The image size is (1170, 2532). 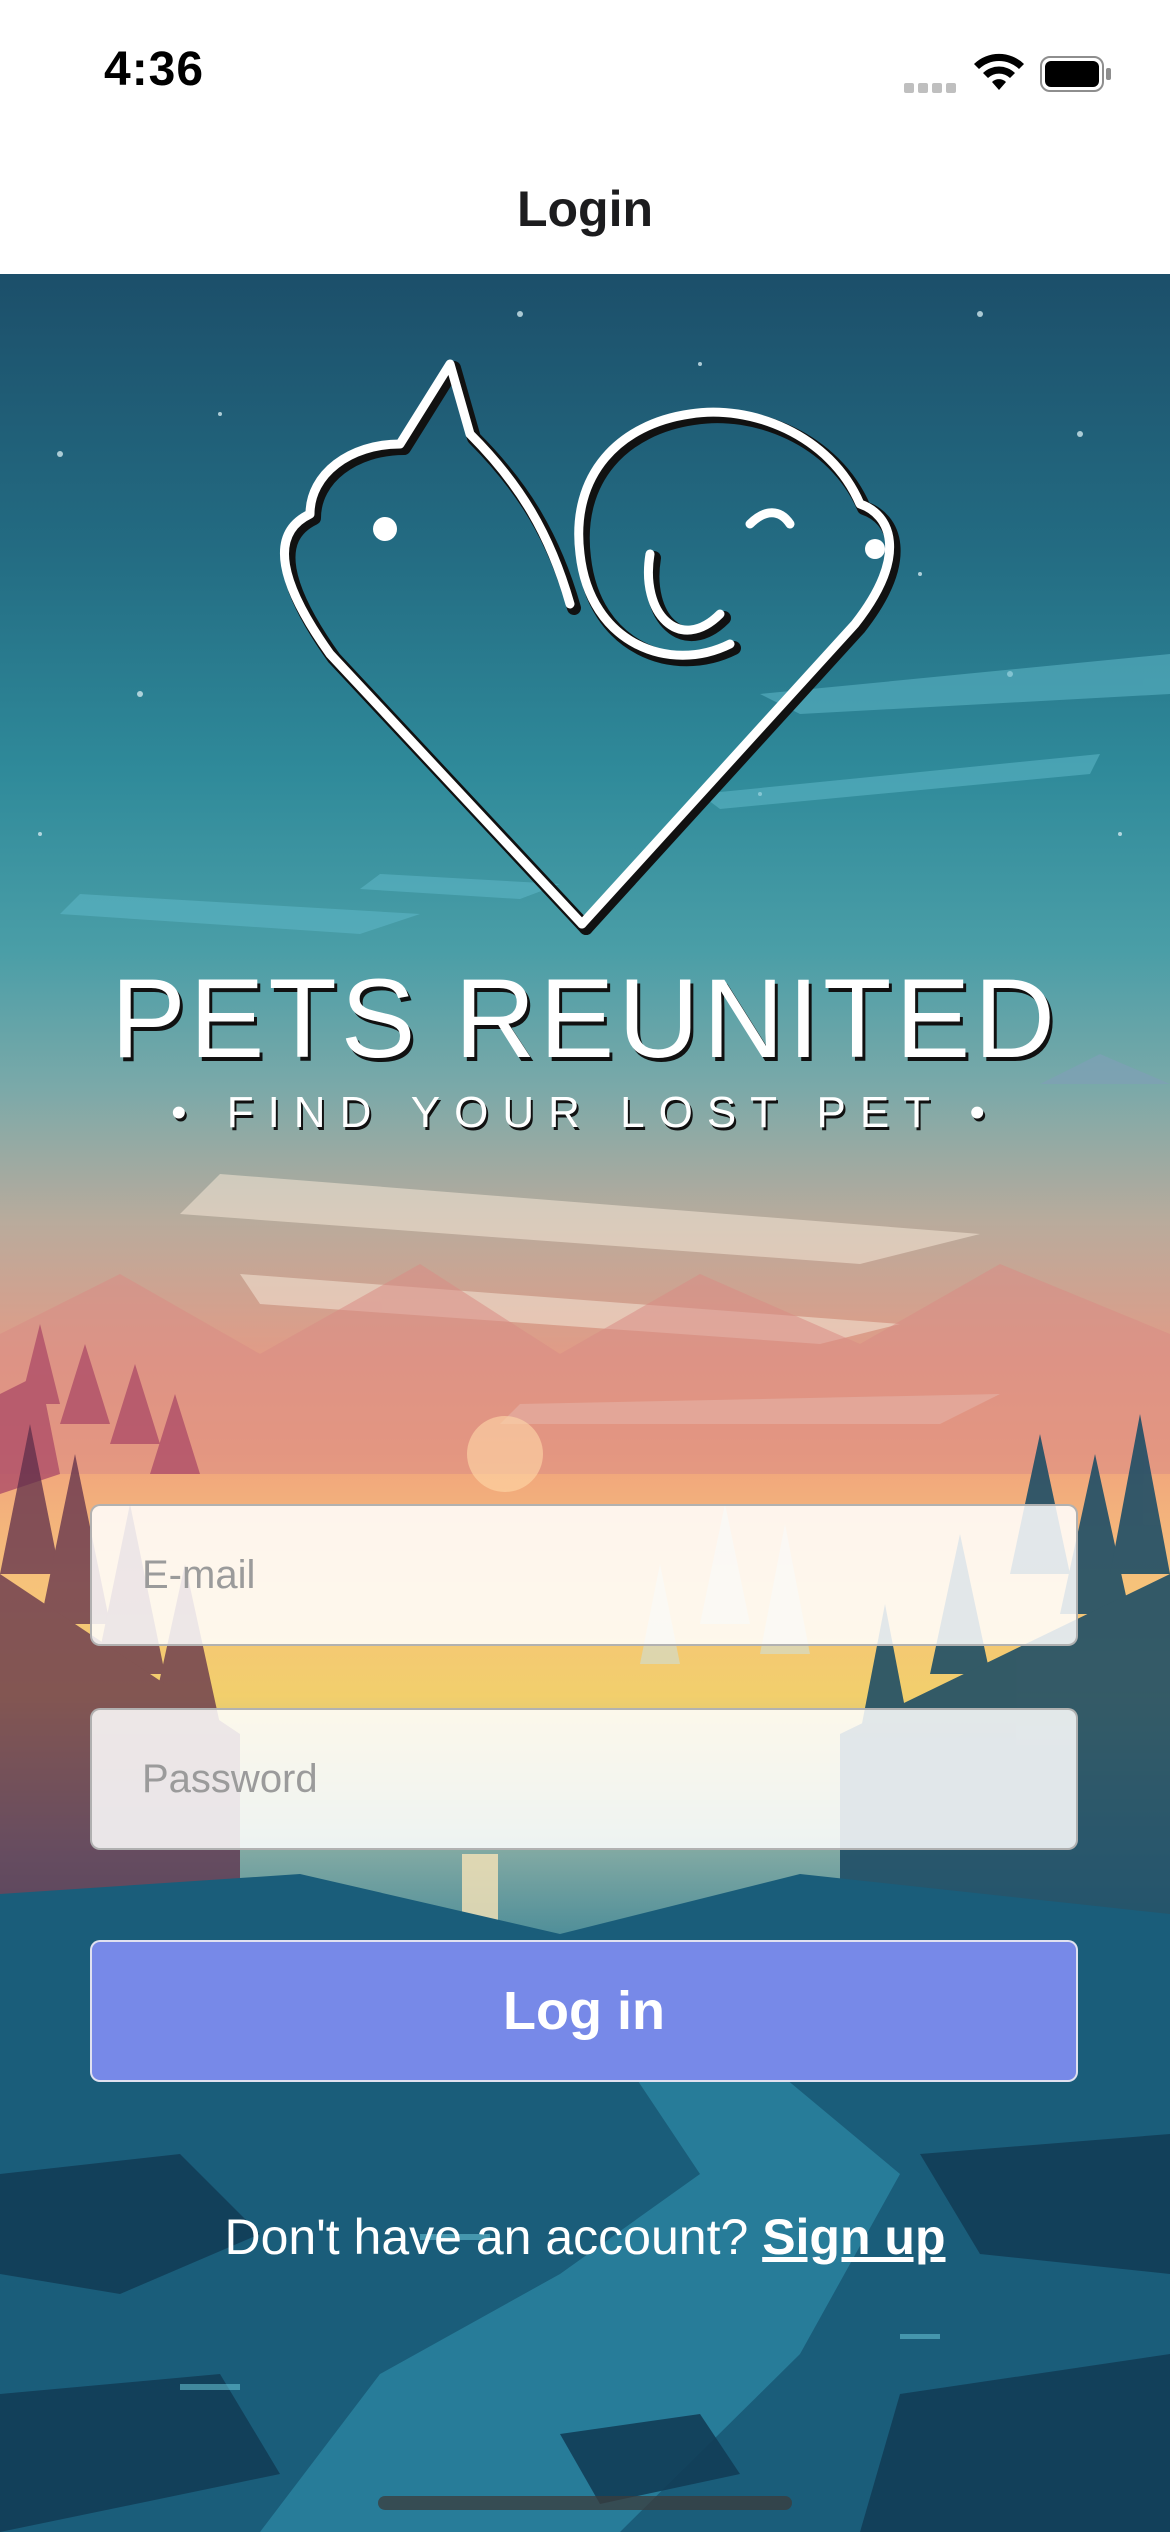 What do you see at coordinates (853, 2237) in the screenshot?
I see `signup-link: Sign up` at bounding box center [853, 2237].